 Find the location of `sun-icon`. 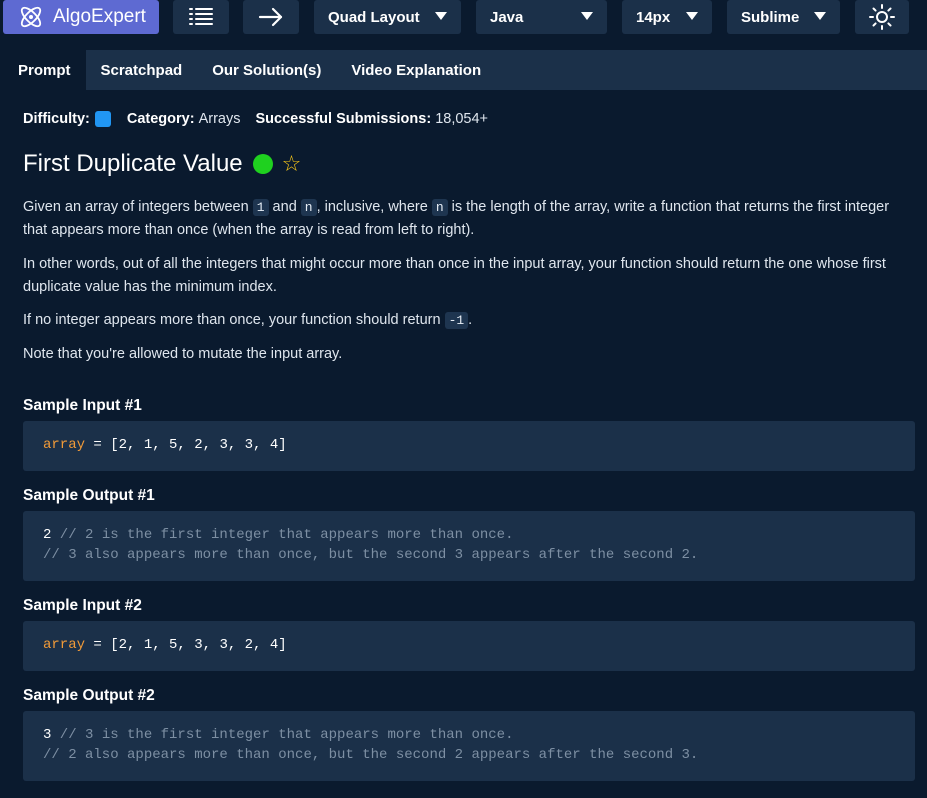

sun-icon is located at coordinates (882, 17).